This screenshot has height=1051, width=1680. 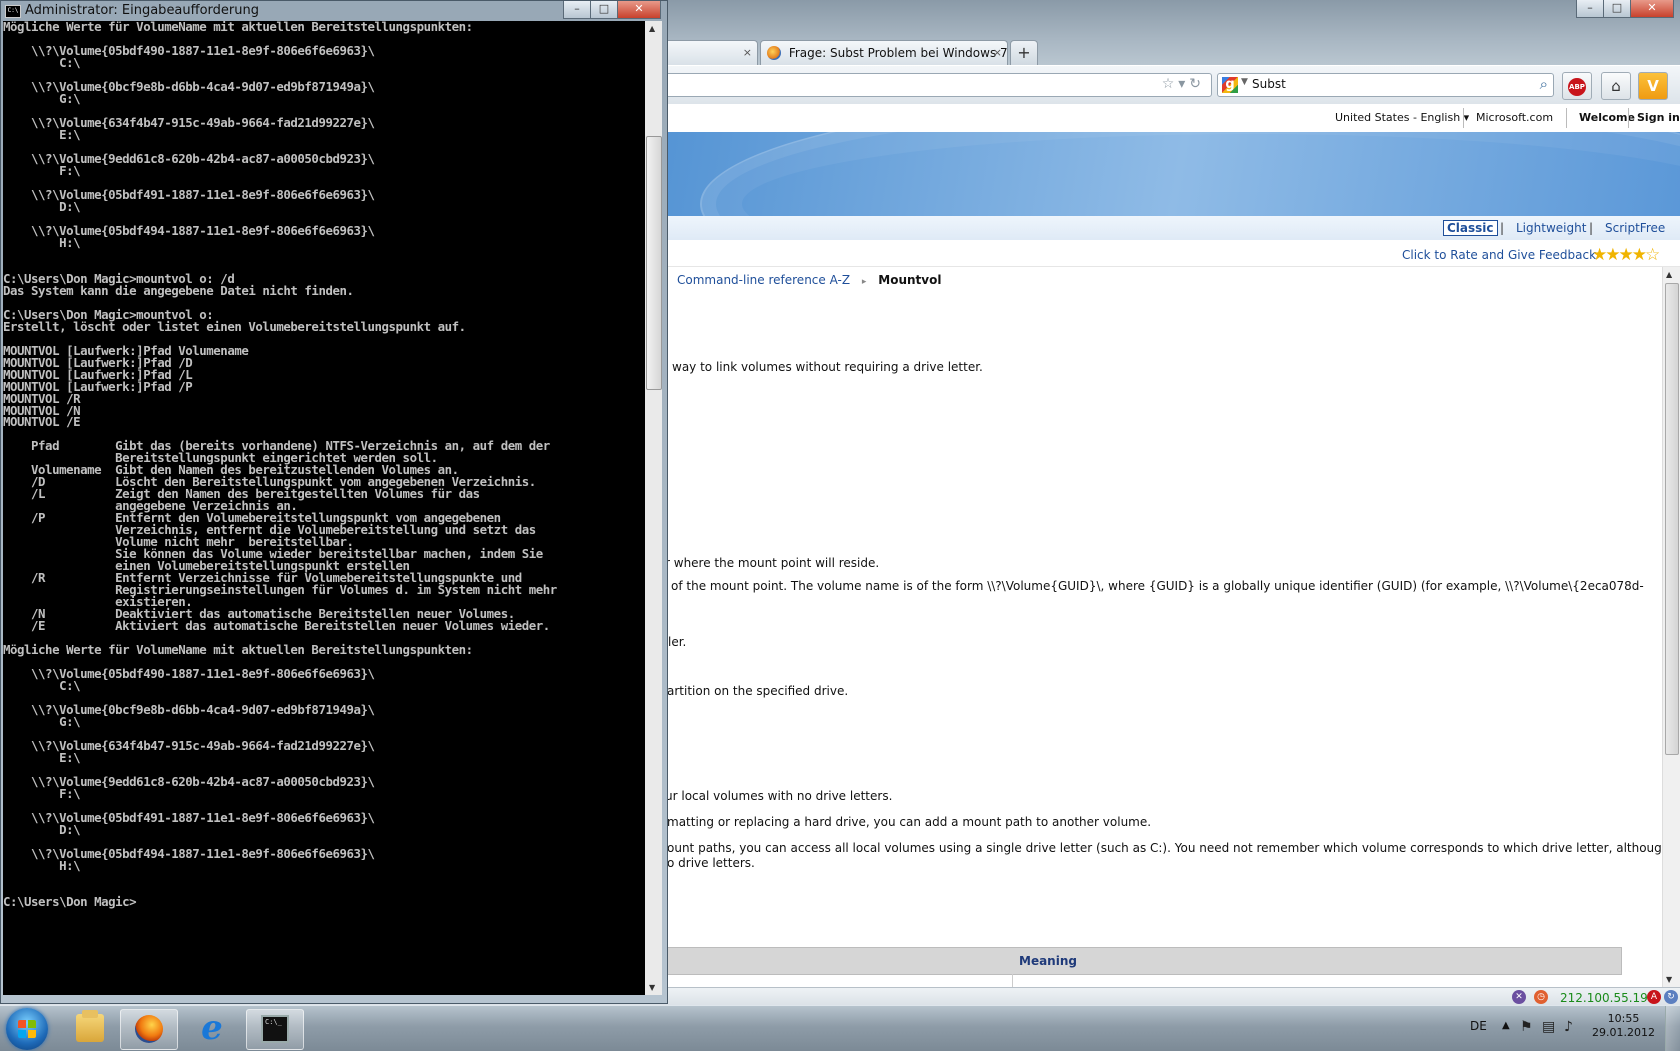 I want to click on language-indicator: DE, so click(x=1478, y=1026).